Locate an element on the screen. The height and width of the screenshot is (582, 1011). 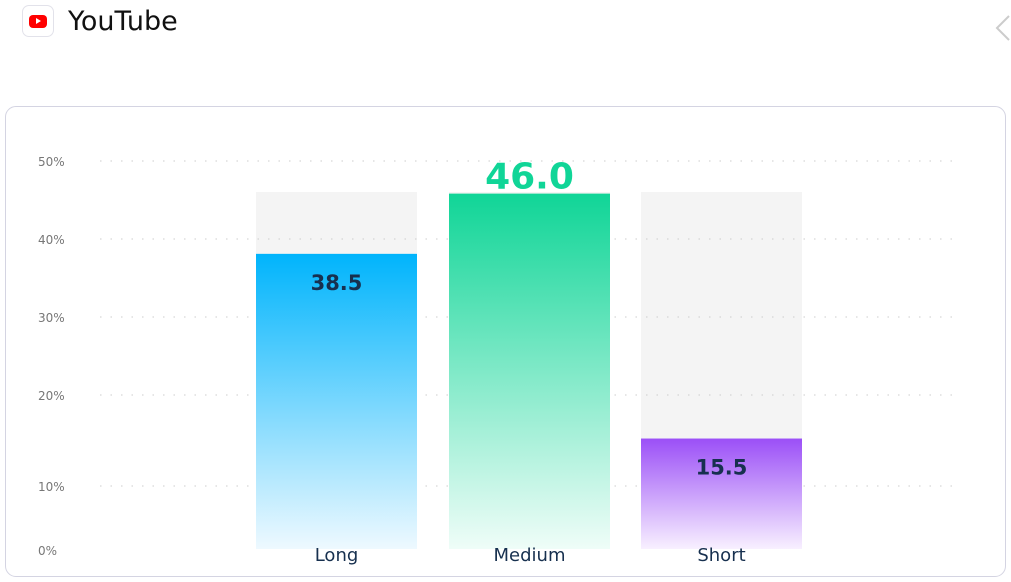
bar-medium is located at coordinates (529, 371).